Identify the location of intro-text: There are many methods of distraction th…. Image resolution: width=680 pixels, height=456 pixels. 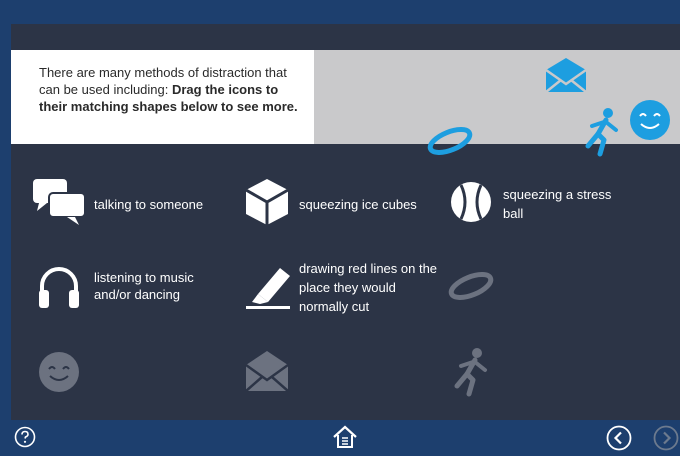
(168, 89).